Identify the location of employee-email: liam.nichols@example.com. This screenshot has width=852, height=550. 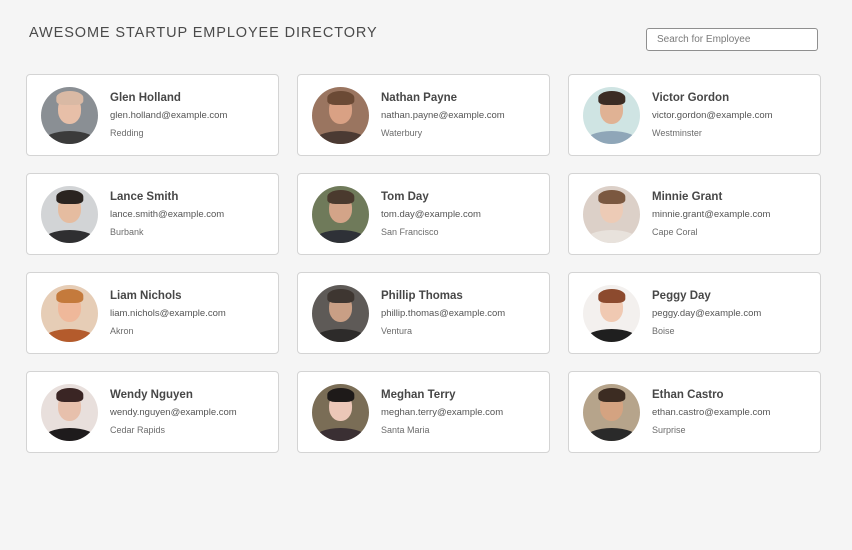
(168, 313).